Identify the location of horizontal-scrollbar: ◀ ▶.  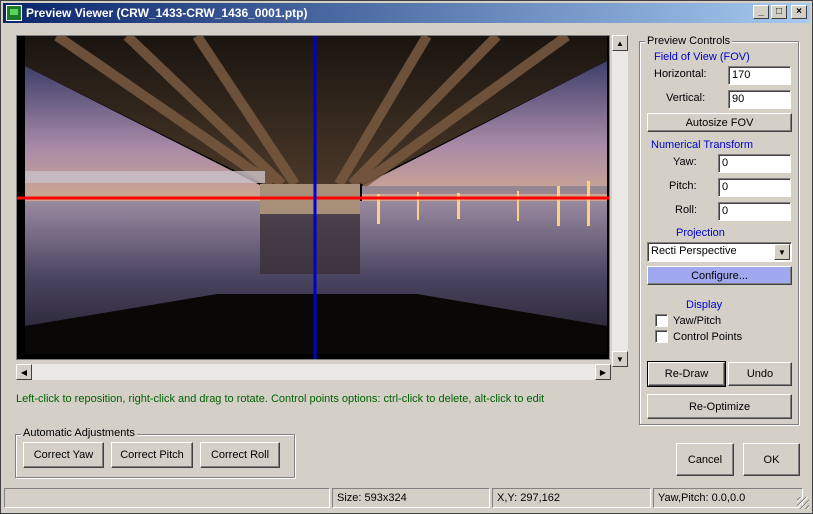
(313, 372).